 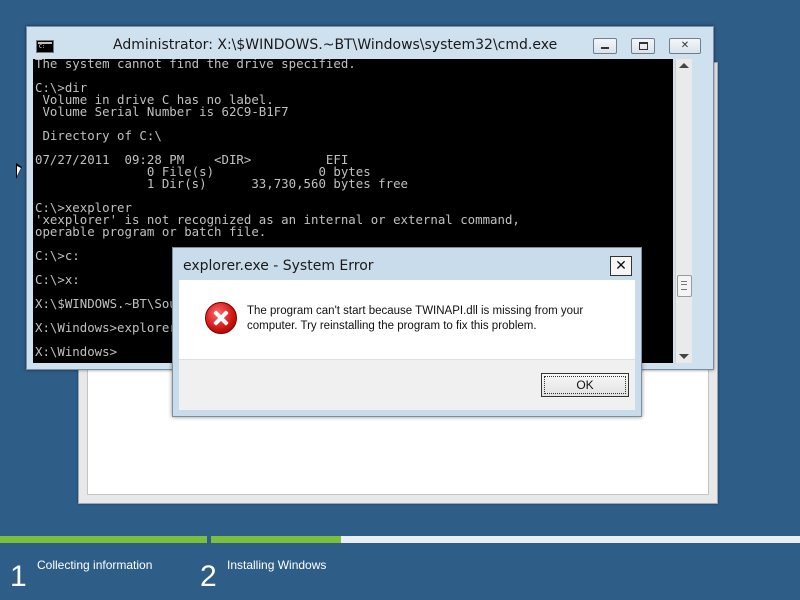 What do you see at coordinates (18, 576) in the screenshot?
I see `step-number: 1` at bounding box center [18, 576].